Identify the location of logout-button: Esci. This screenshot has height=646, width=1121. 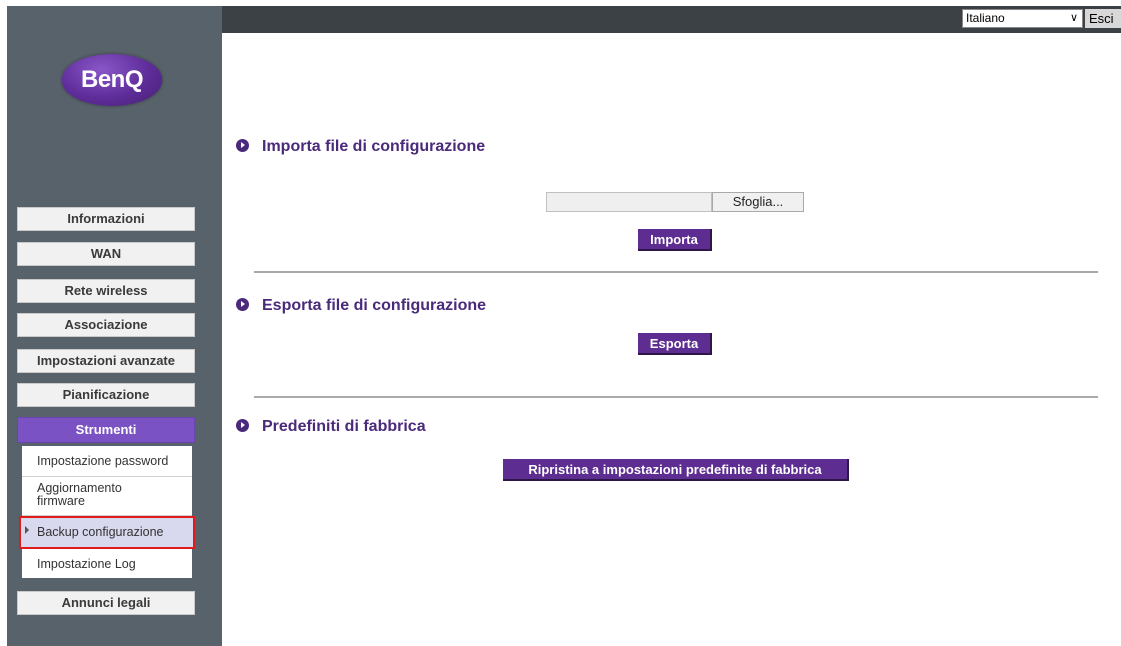
(1103, 18).